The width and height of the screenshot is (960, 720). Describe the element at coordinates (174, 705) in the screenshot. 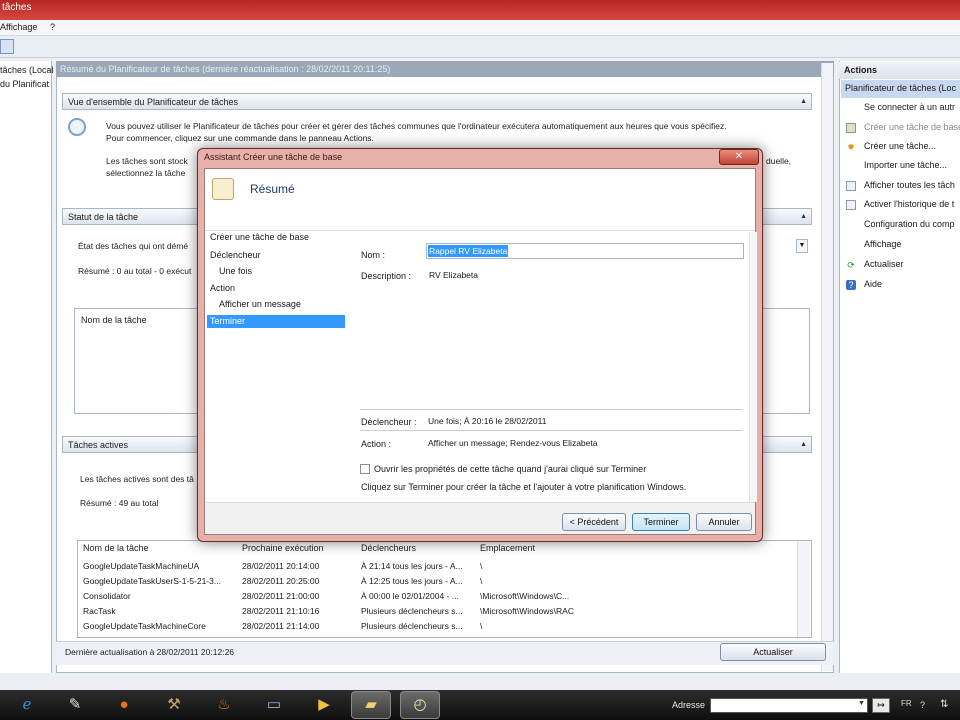

I see `tools-icon: ⚒` at that location.